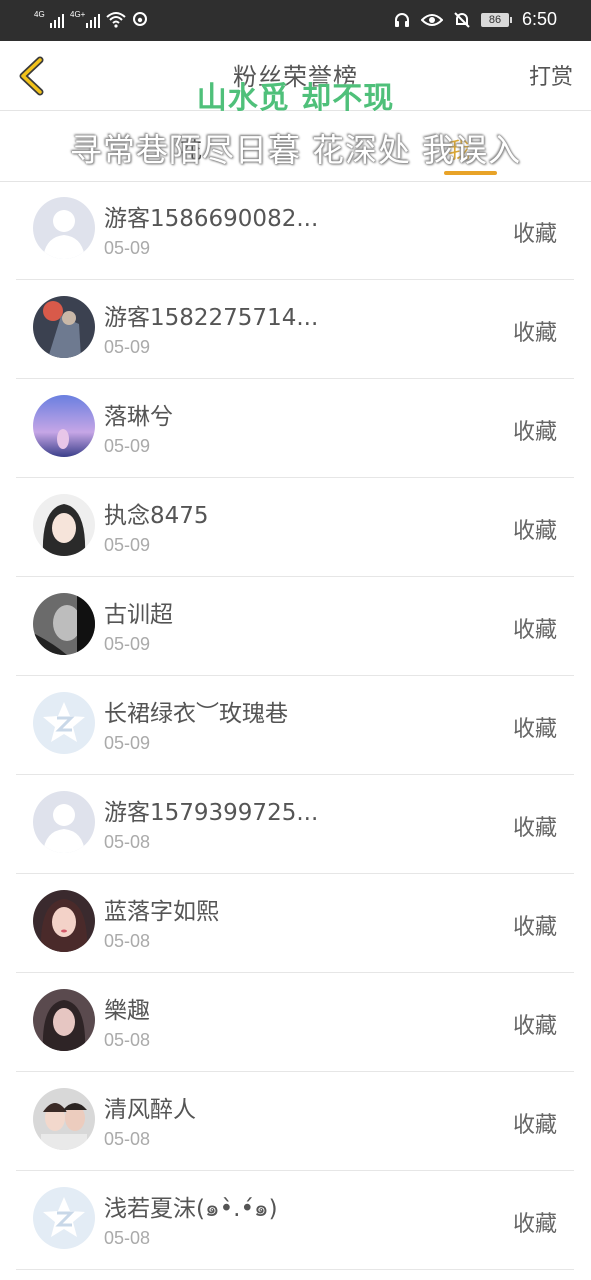 This screenshot has height=1280, width=591. What do you see at coordinates (156, 516) in the screenshot?
I see `user-name: 执念8475` at bounding box center [156, 516].